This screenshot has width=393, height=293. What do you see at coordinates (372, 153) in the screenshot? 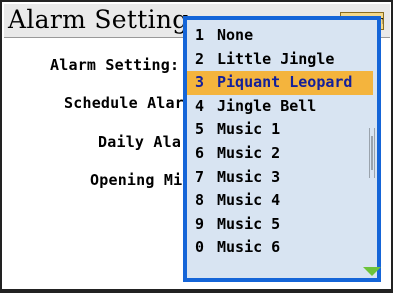
I see `scrollbar` at bounding box center [372, 153].